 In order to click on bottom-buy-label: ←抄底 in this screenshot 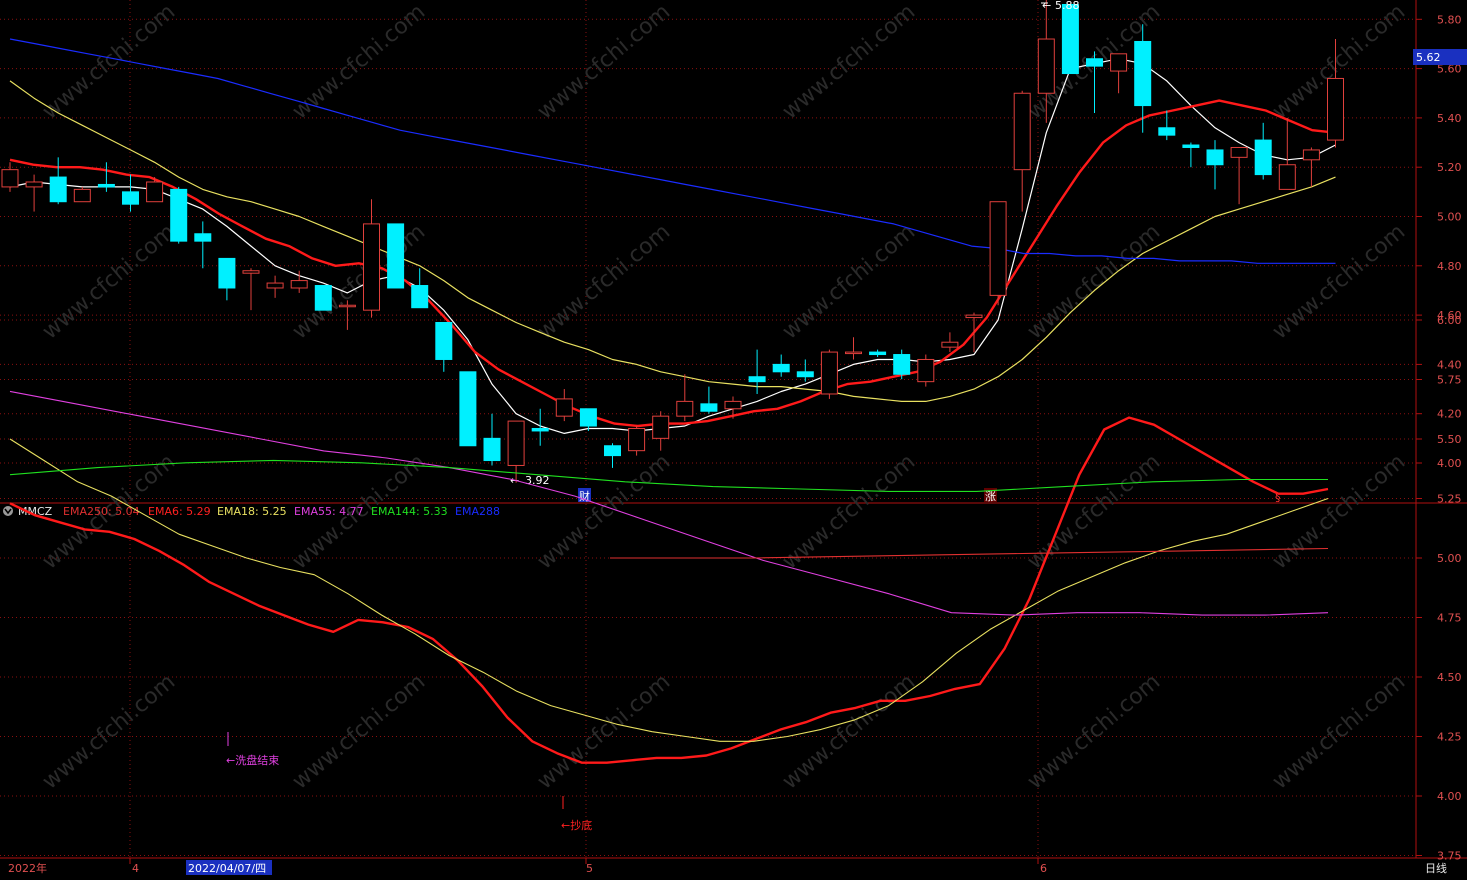, I will do `click(576, 825)`.